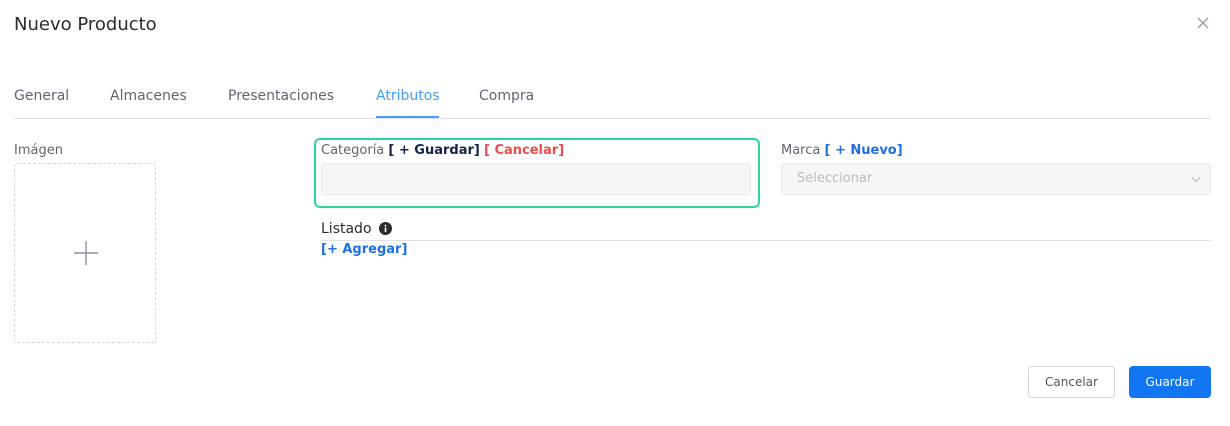 The height and width of the screenshot is (426, 1230). I want to click on dialog-title: Nuevo Producto, so click(85, 24).